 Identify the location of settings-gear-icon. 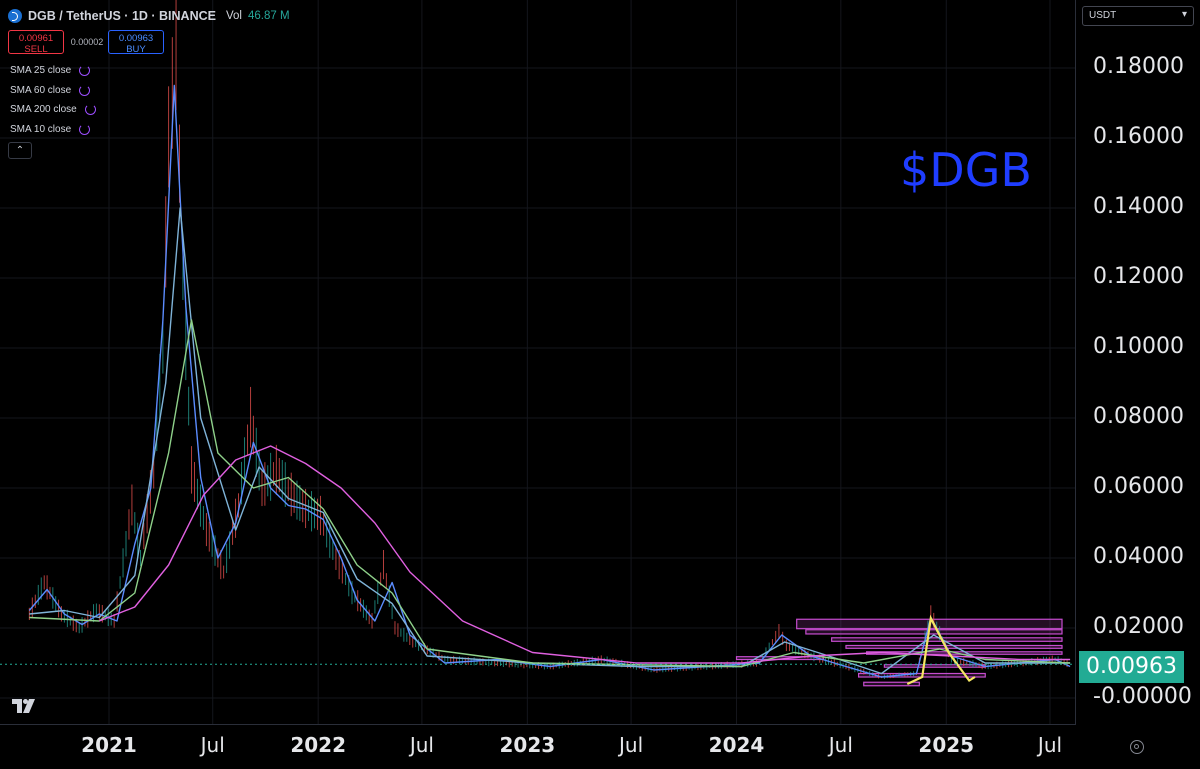
(1137, 747).